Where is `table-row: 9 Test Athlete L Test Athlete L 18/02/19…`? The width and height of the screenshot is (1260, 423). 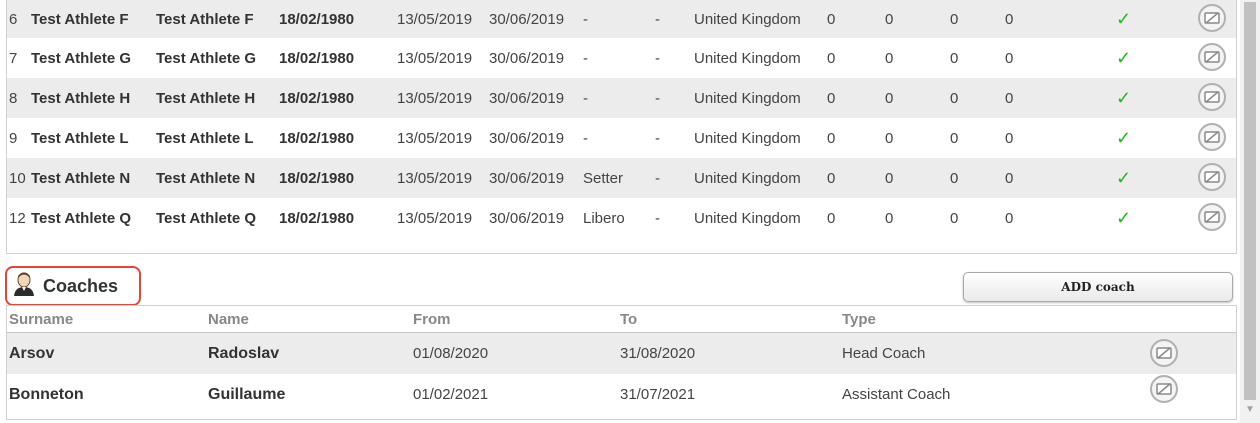
table-row: 9 Test Athlete L Test Athlete L 18/02/19… is located at coordinates (621, 138).